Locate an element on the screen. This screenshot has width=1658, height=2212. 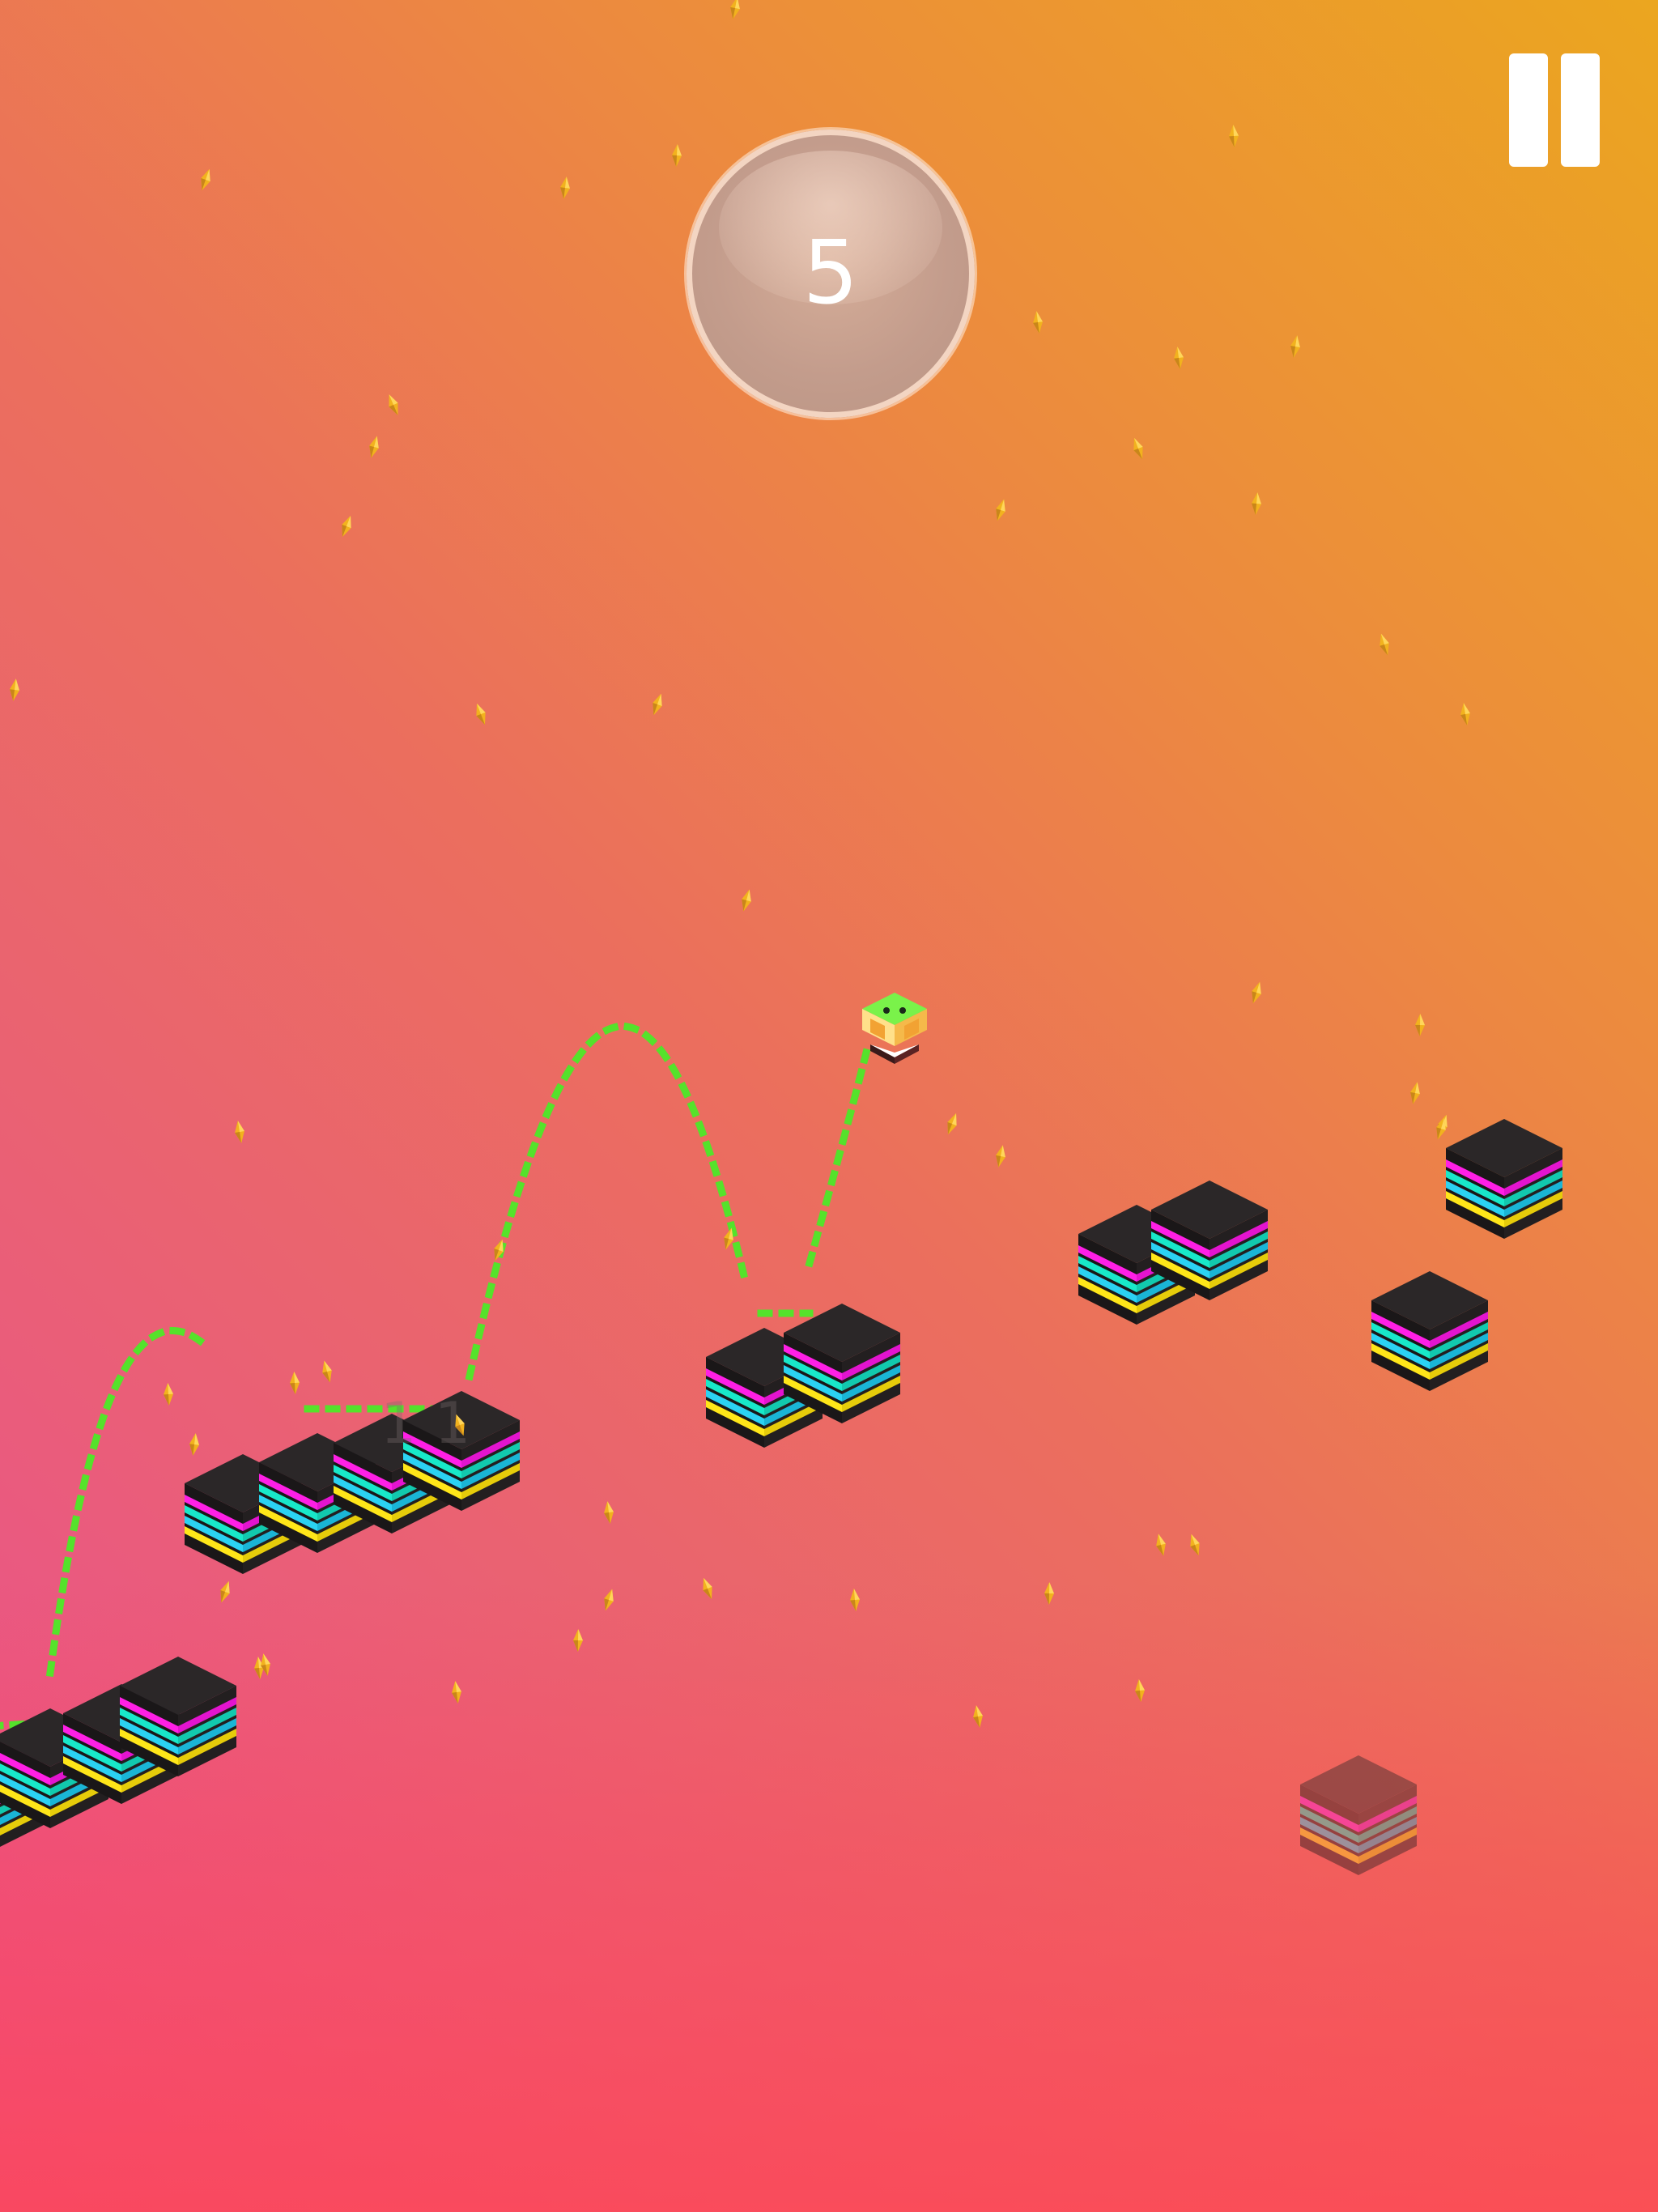
player-character is located at coordinates (894, 1028).